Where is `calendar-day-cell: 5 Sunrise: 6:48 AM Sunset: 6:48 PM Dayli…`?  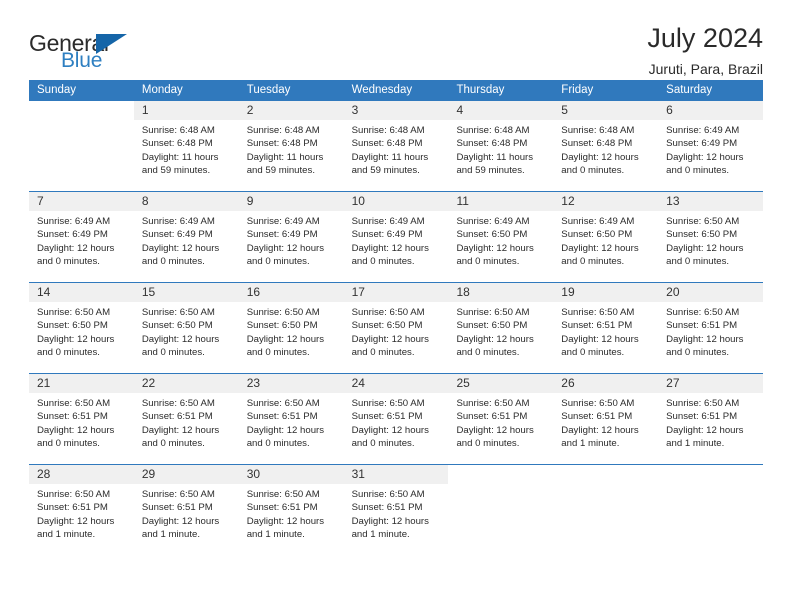
calendar-day-cell: 5 Sunrise: 6:48 AM Sunset: 6:48 PM Dayli… is located at coordinates (606, 146).